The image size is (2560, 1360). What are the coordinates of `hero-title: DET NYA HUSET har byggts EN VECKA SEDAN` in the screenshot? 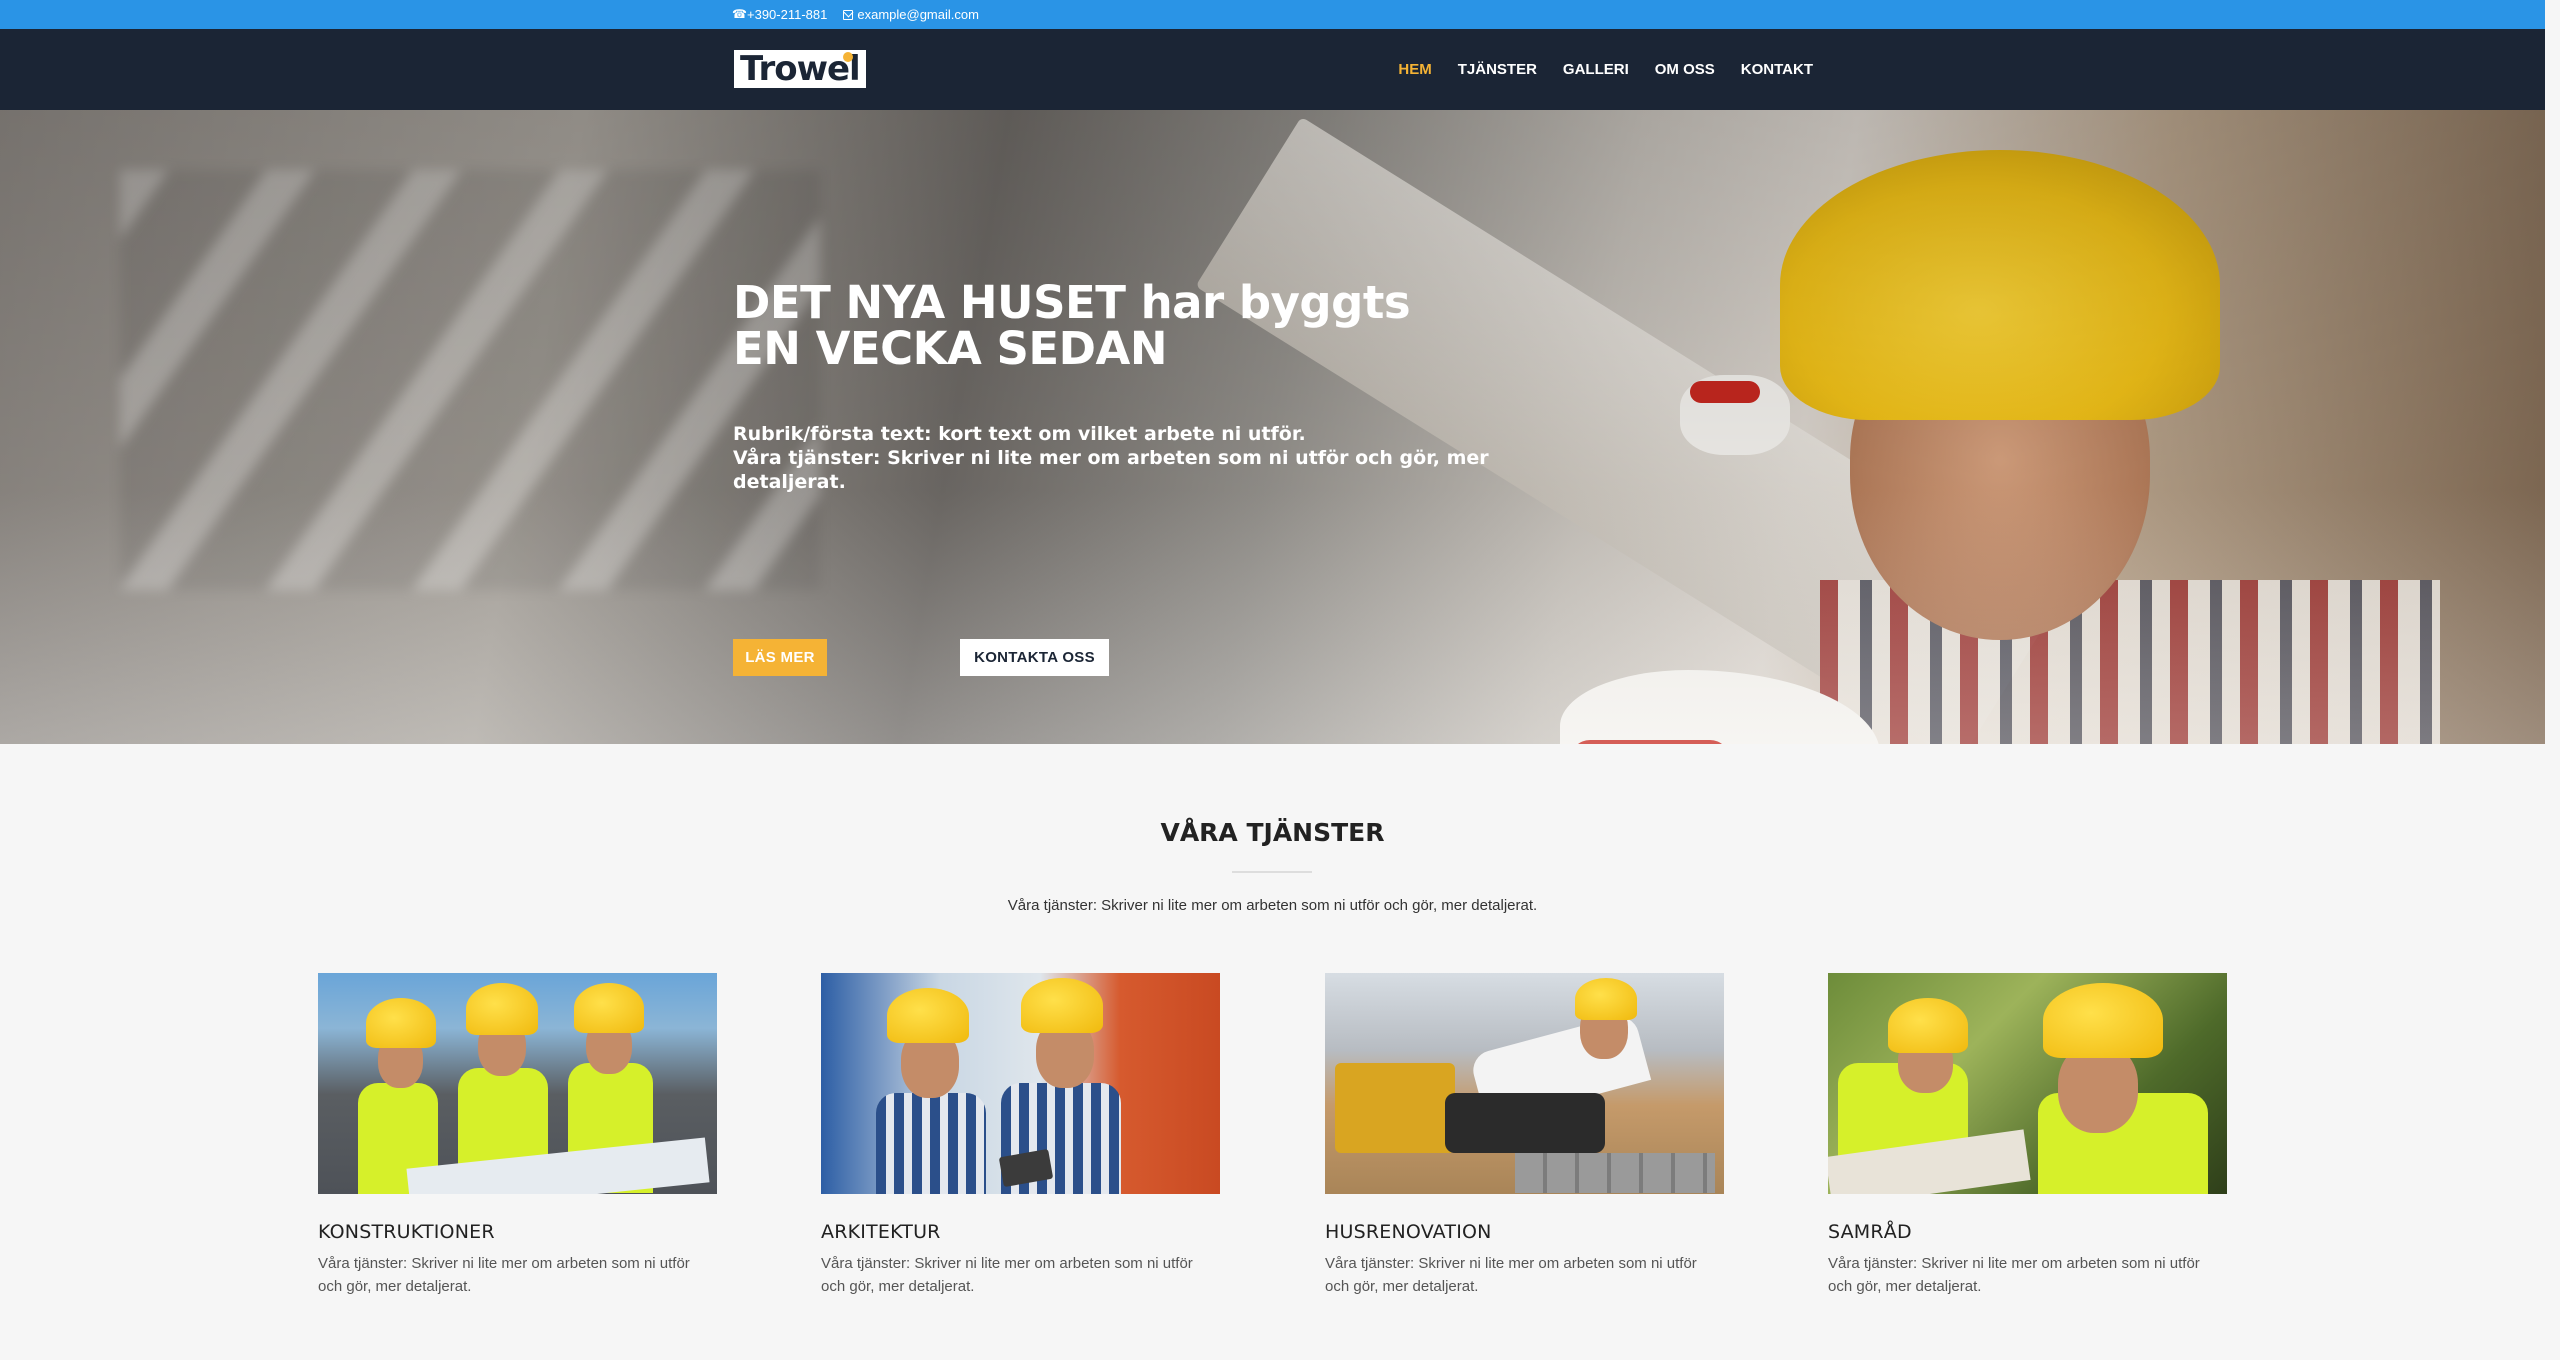 It's located at (1133, 326).